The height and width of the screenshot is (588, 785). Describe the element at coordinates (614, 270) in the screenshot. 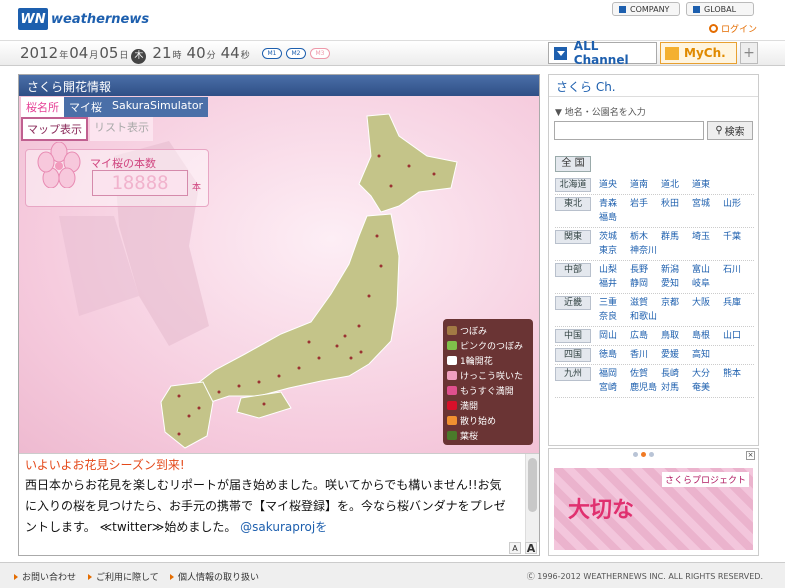

I see `prefecture-link: 山梨` at that location.